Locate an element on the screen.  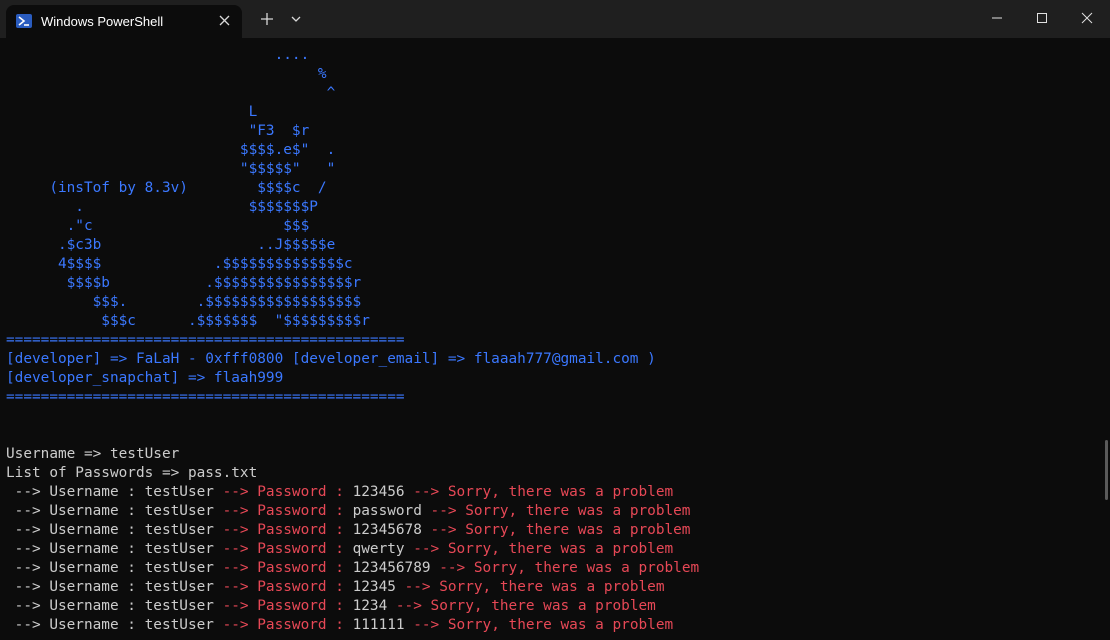
banner-line: $$$c .$$$$$$$ "$$$$$$$$$r is located at coordinates (188, 321).